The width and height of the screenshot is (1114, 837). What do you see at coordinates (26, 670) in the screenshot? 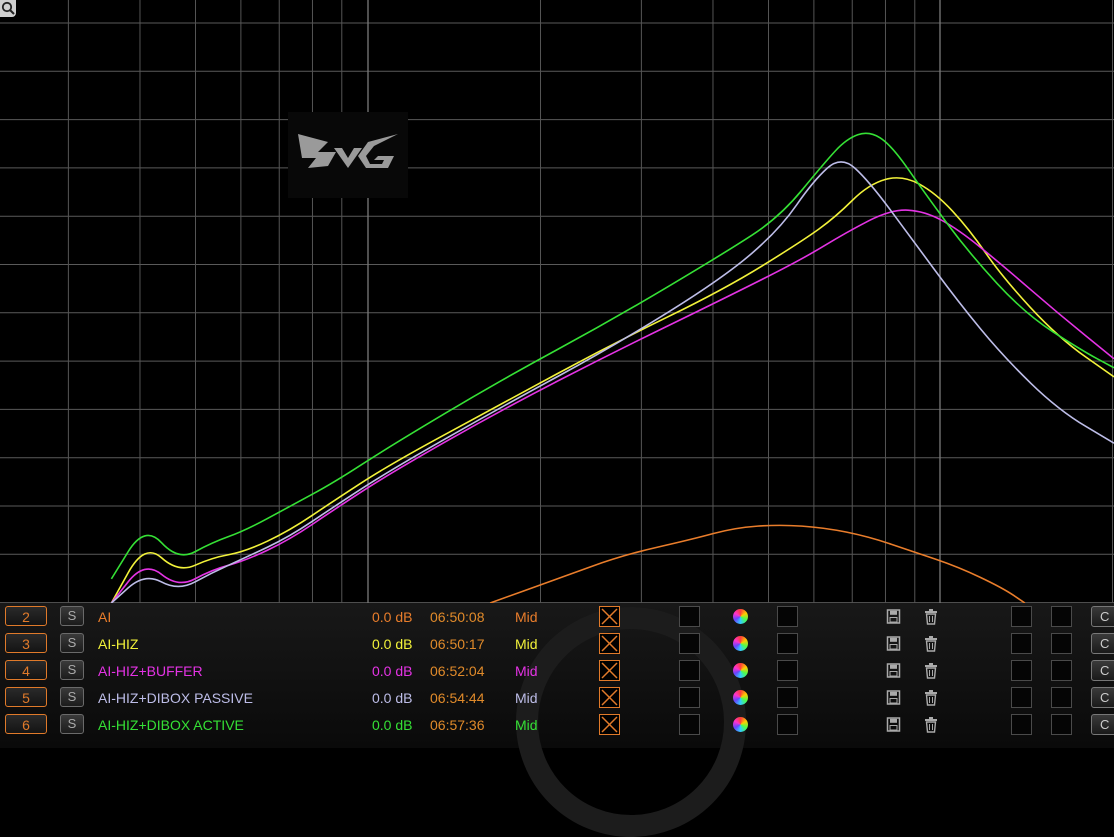
I see `trace-number-button: 4` at bounding box center [26, 670].